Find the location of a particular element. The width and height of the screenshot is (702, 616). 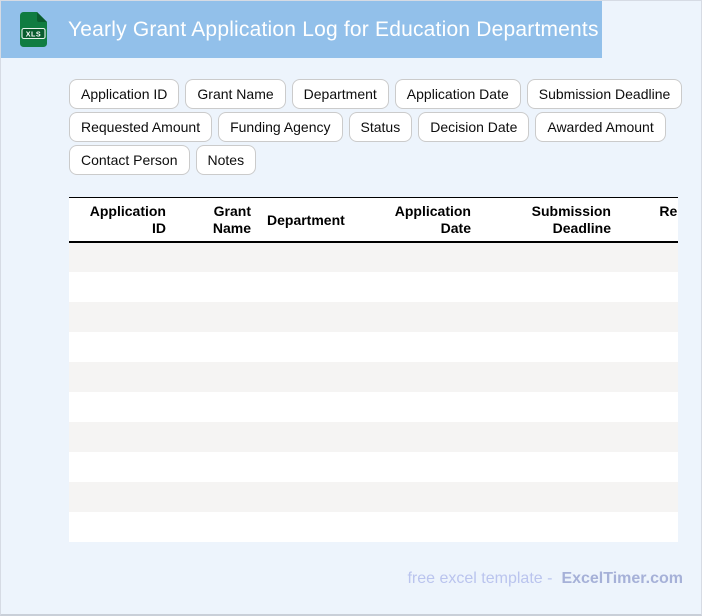

chip-application-date: Application Date is located at coordinates (457, 94).